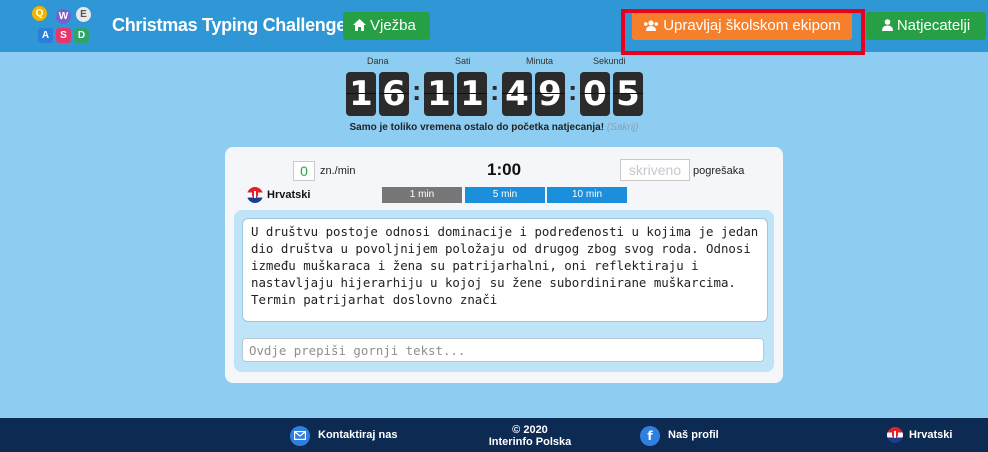 The width and height of the screenshot is (988, 452). What do you see at coordinates (595, 94) in the screenshot?
I see `countdown-digit: 0` at bounding box center [595, 94].